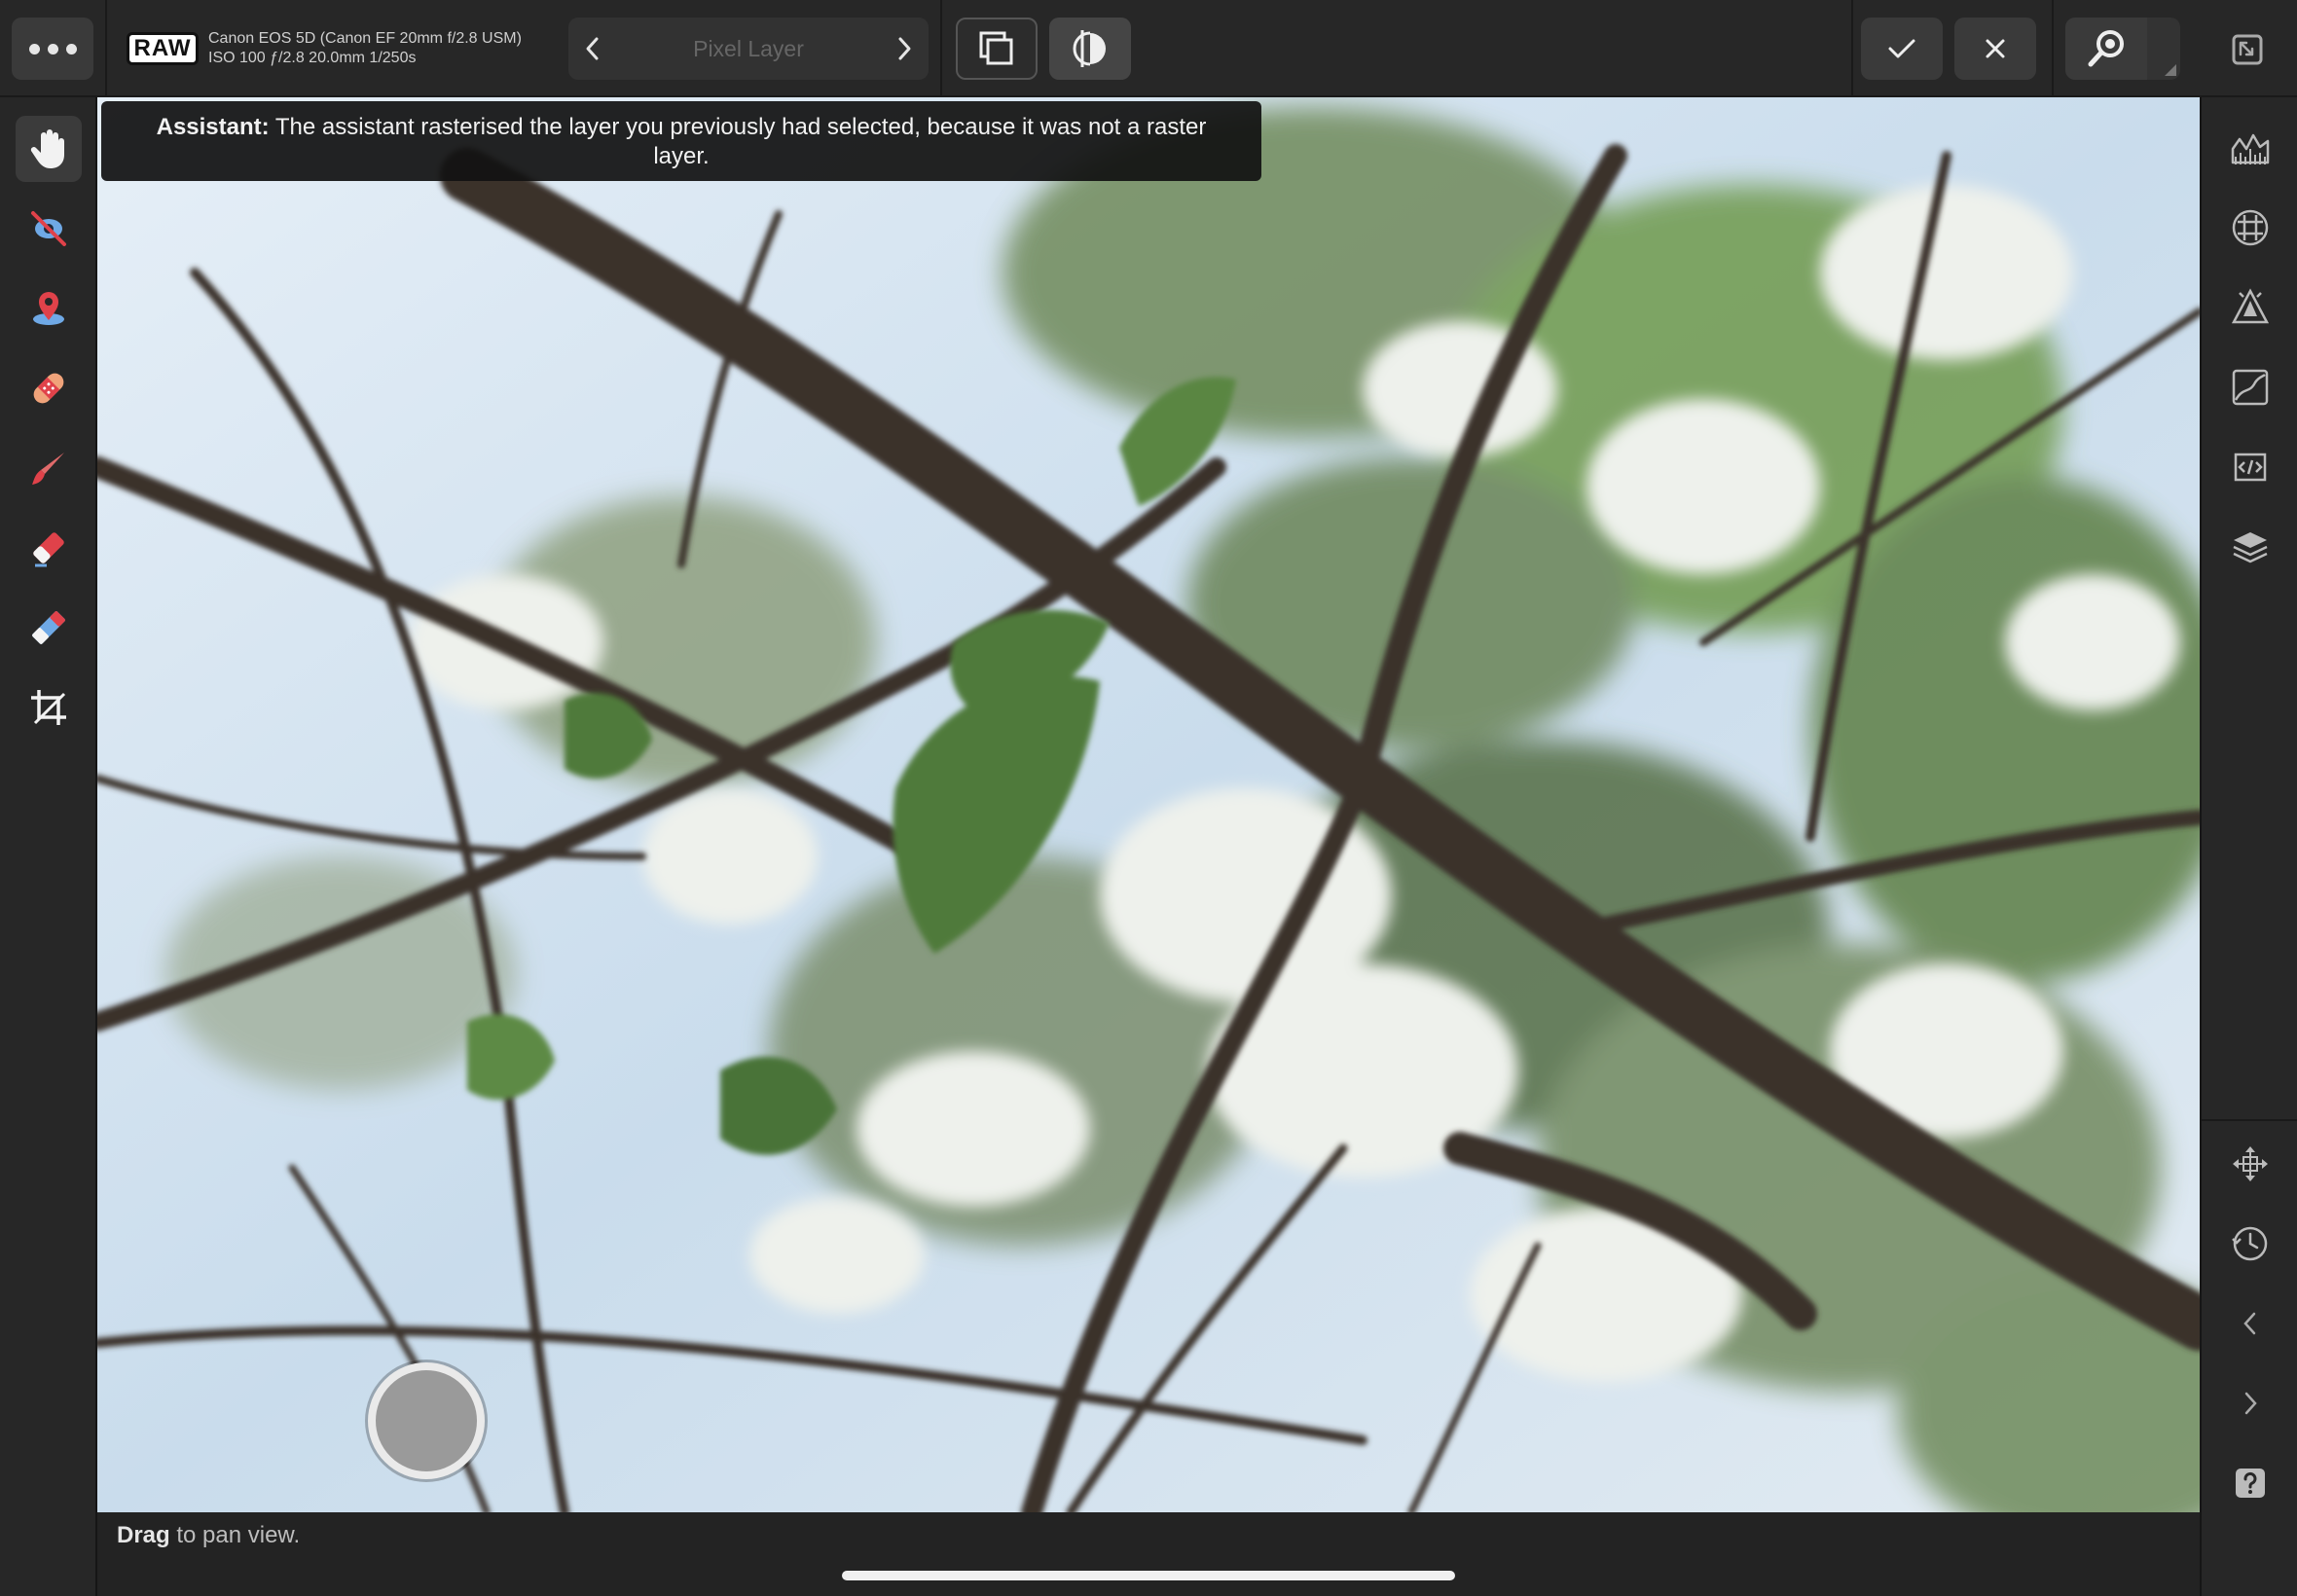 Image resolution: width=2297 pixels, height=1596 pixels. What do you see at coordinates (238, 1535) in the screenshot?
I see `status-description: to pan view.` at bounding box center [238, 1535].